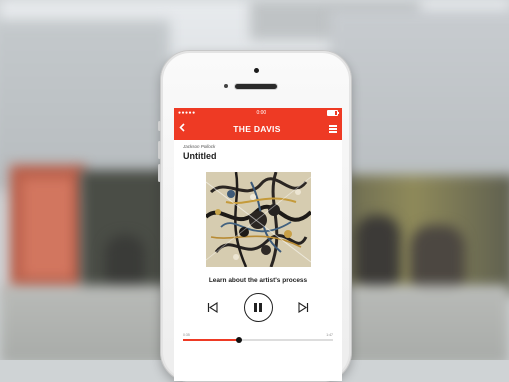  I want to click on page-title: THE DAVIS, so click(257, 129).